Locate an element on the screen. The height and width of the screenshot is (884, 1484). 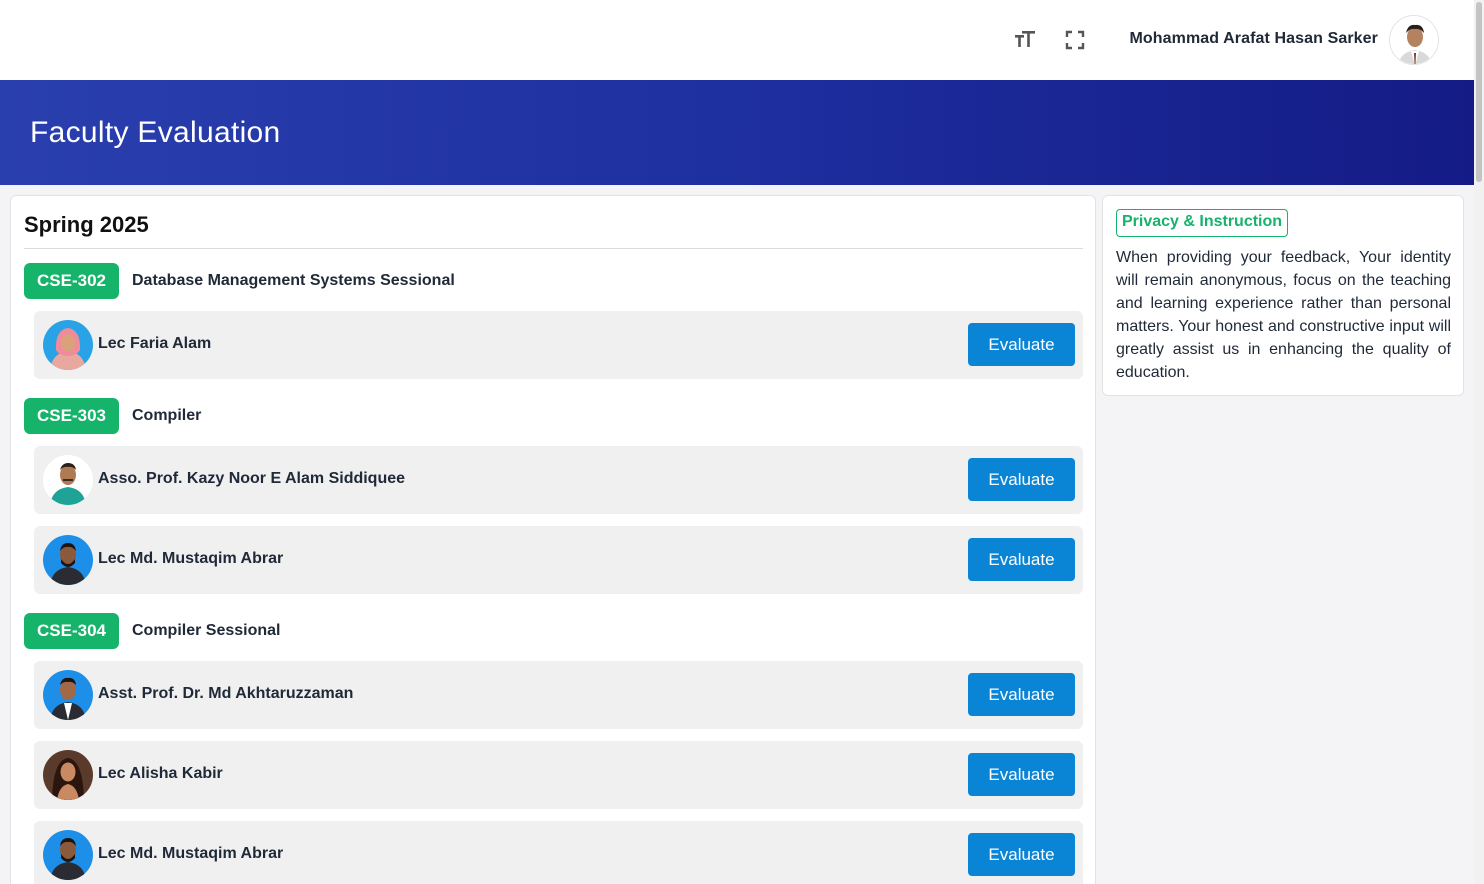
page-scrollbar is located at coordinates (1479, 442).